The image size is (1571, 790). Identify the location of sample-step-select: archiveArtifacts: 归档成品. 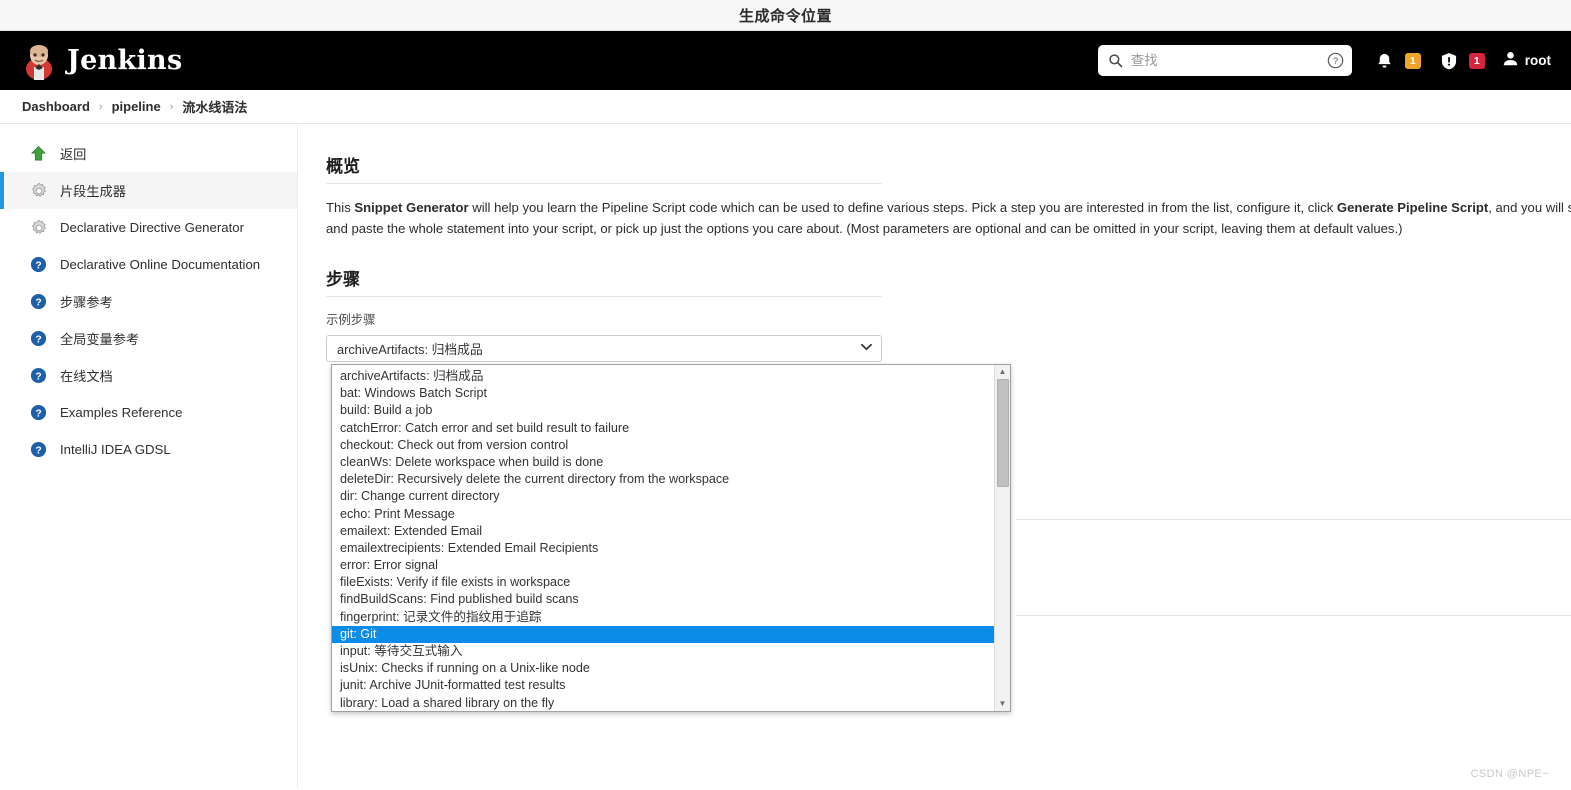
(604, 348).